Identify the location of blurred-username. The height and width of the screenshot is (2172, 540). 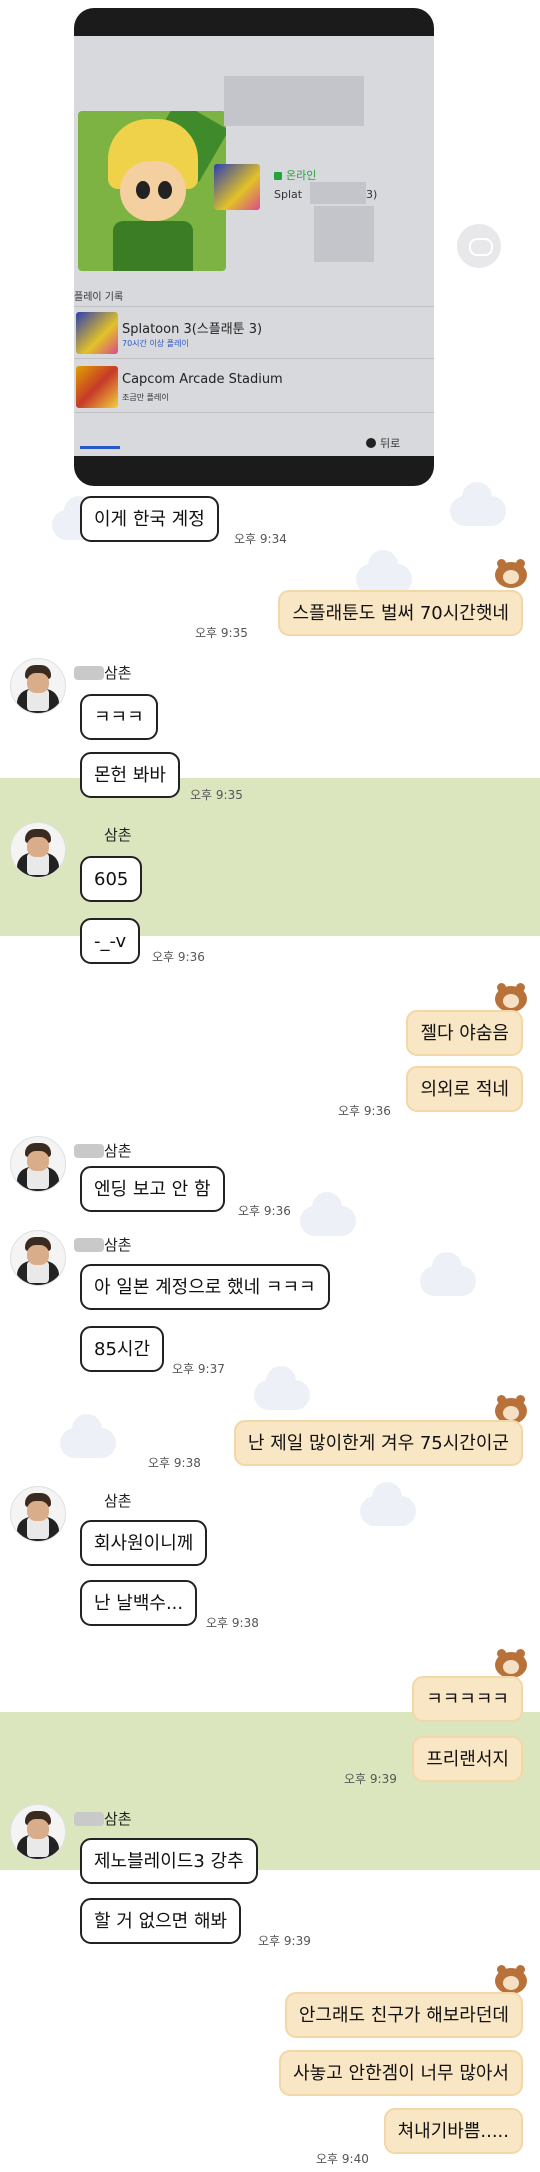
(294, 101).